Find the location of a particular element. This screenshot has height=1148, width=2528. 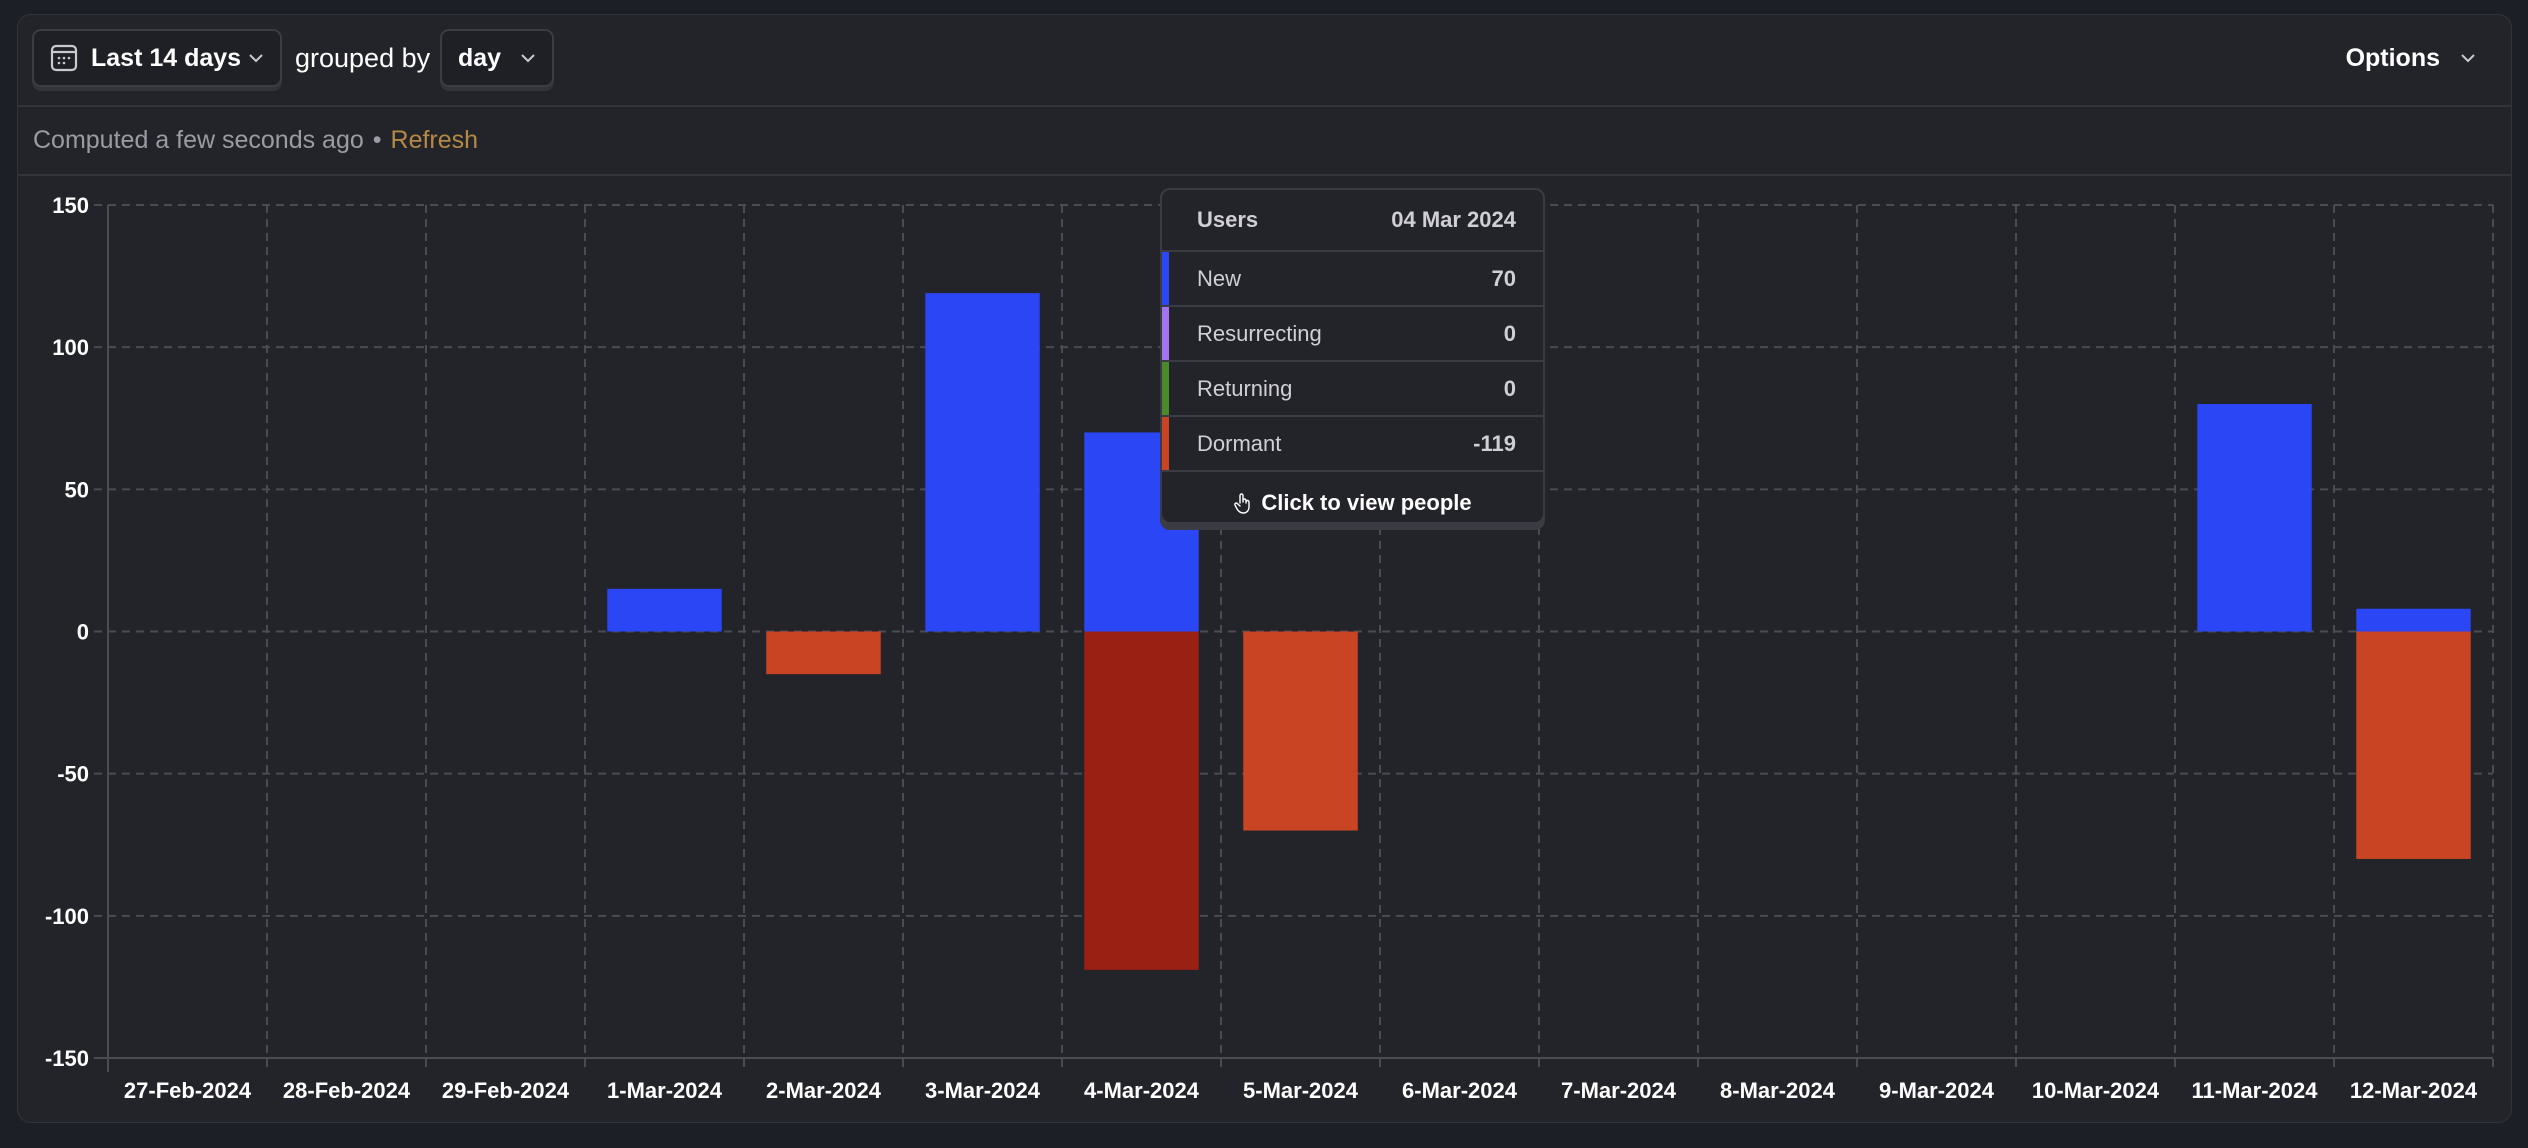

y-tick-label: -150 is located at coordinates (67, 1058).